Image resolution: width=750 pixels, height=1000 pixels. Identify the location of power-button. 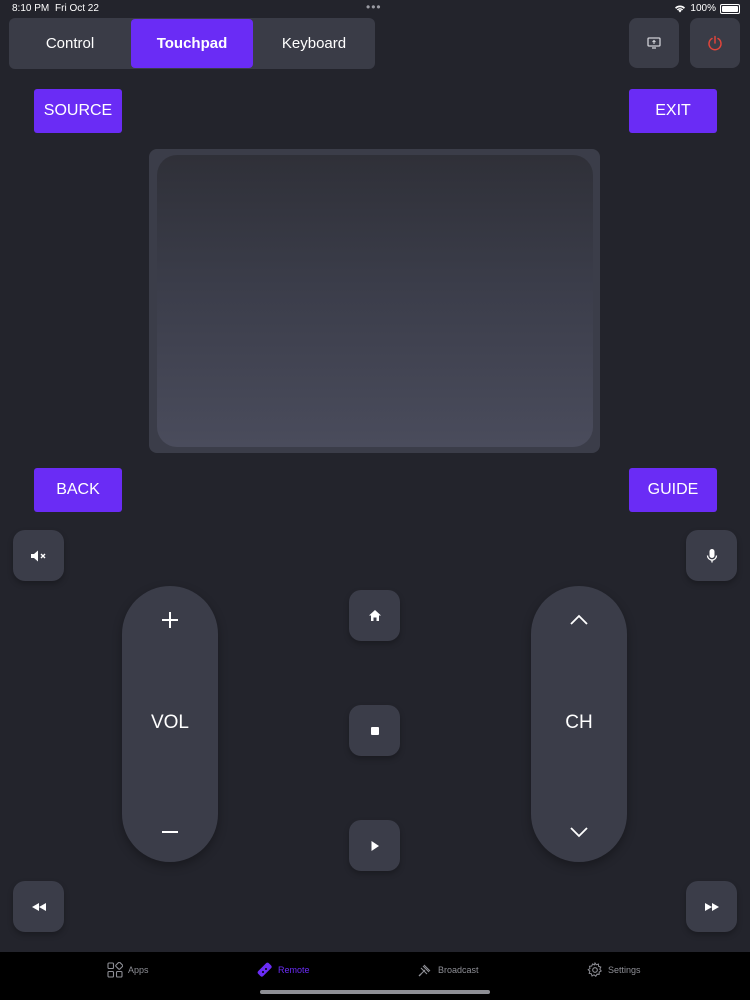
(715, 43).